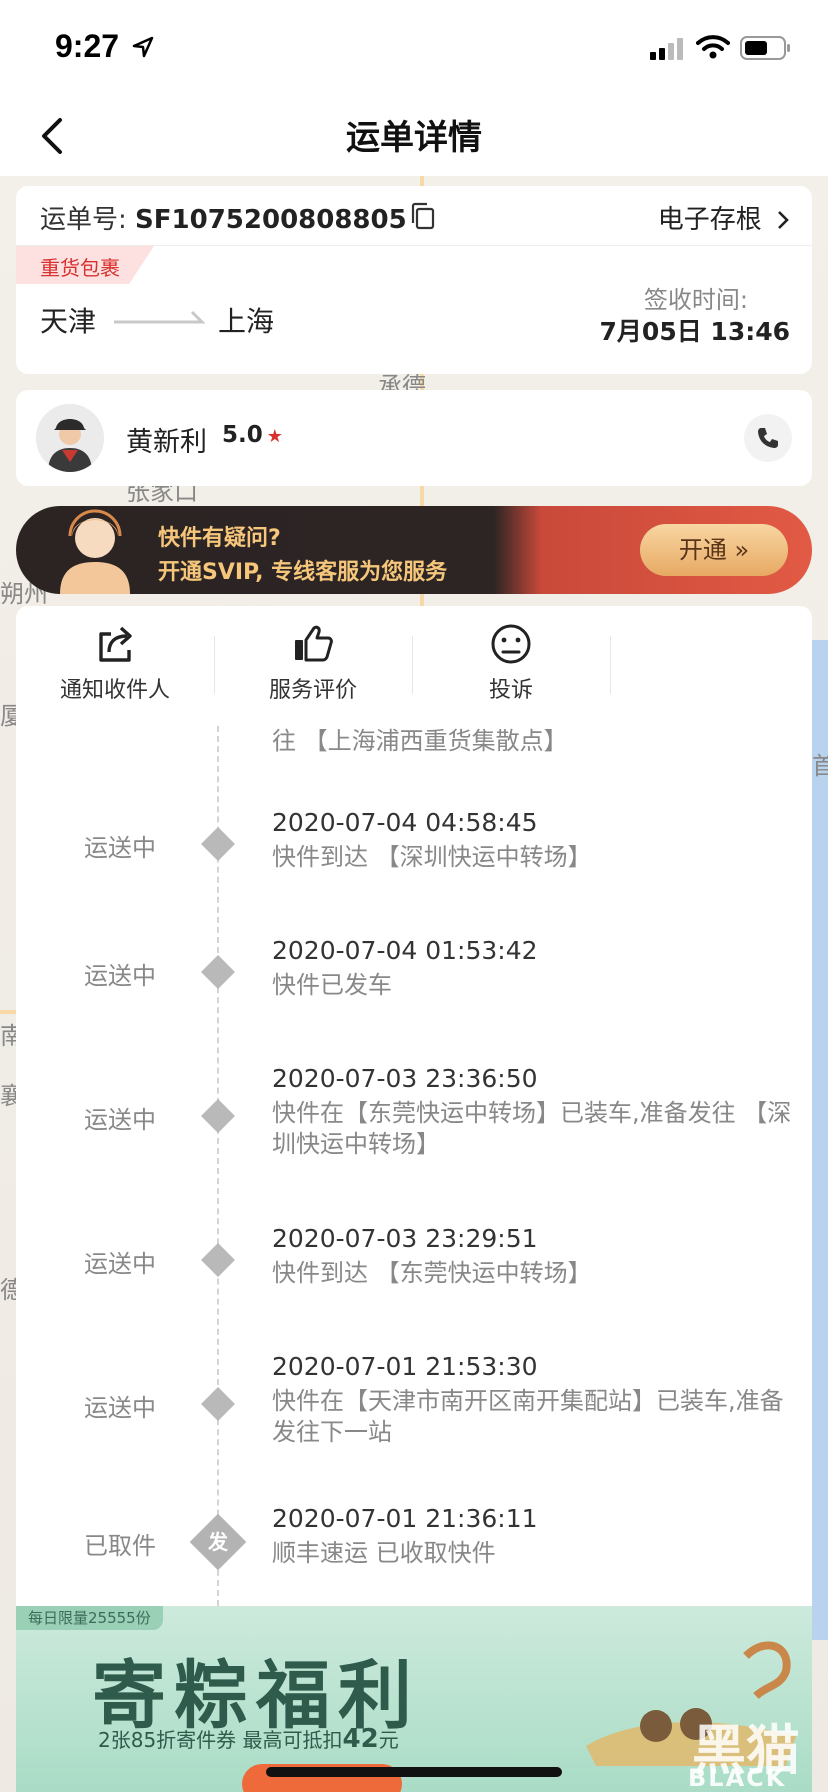 This screenshot has height=1792, width=828. I want to click on timeline-time: 2020-07-01 21:36:11, so click(405, 1518).